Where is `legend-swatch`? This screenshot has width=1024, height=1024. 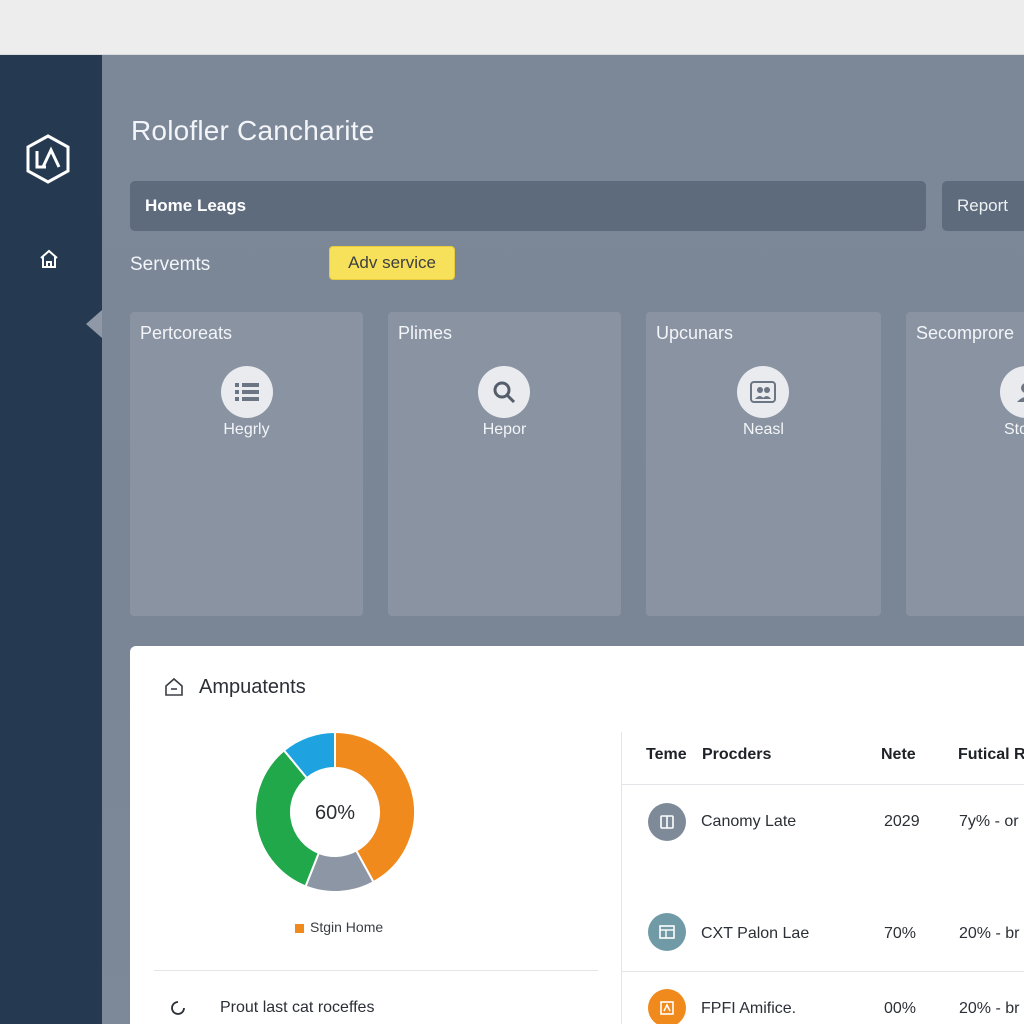 legend-swatch is located at coordinates (299, 928).